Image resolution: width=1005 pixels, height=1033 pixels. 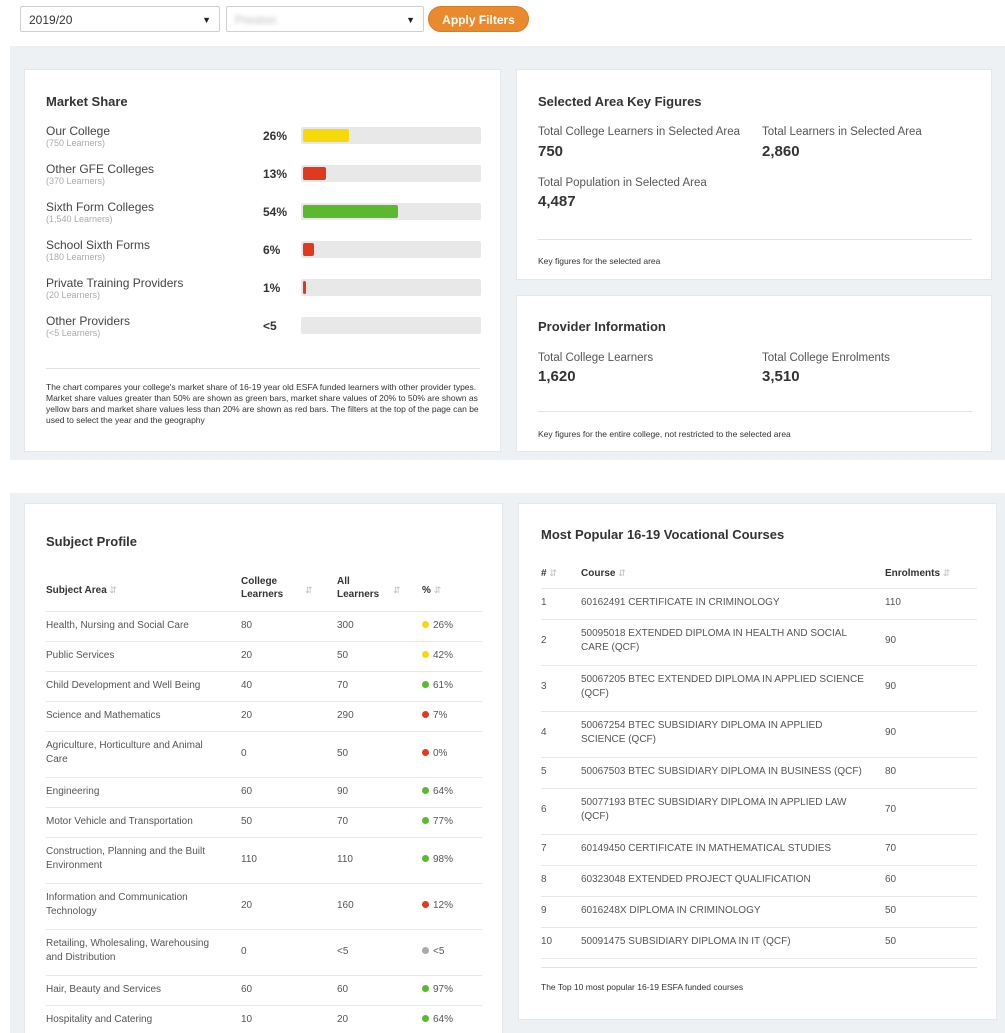 What do you see at coordinates (603, 573) in the screenshot?
I see `course-header: Course ⇵` at bounding box center [603, 573].